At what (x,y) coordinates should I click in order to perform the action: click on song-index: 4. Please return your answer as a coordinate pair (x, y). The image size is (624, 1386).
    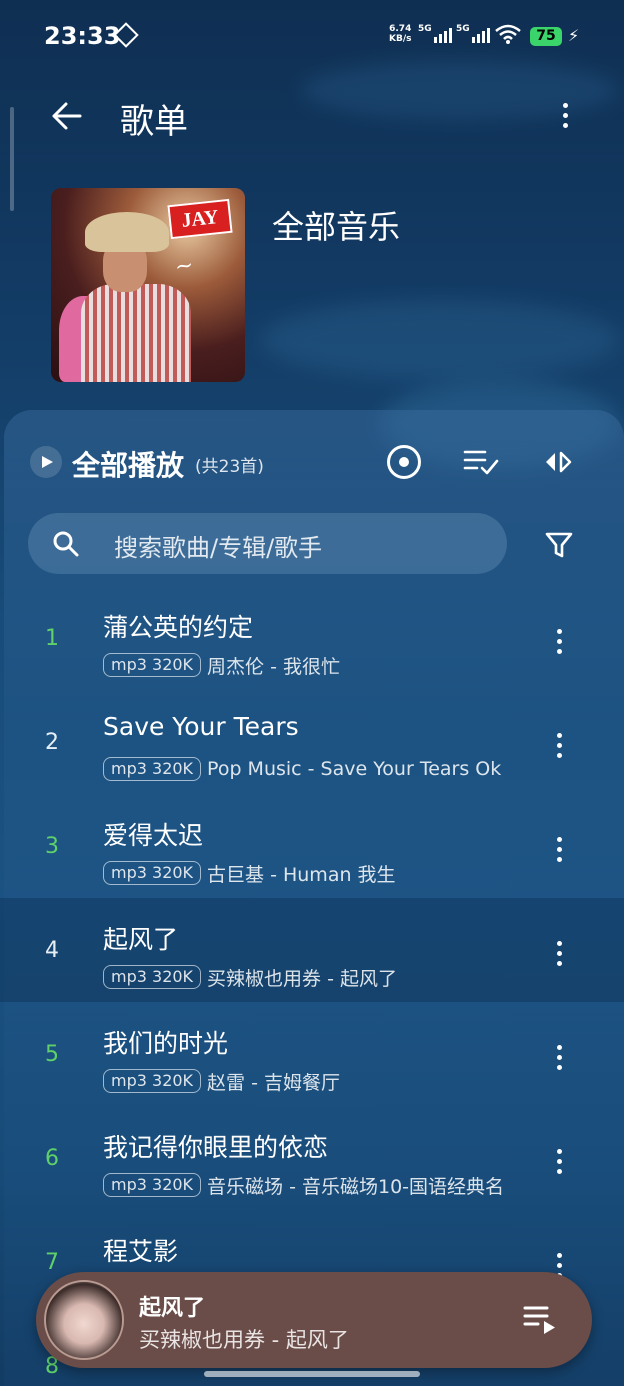
    Looking at the image, I should click on (52, 950).